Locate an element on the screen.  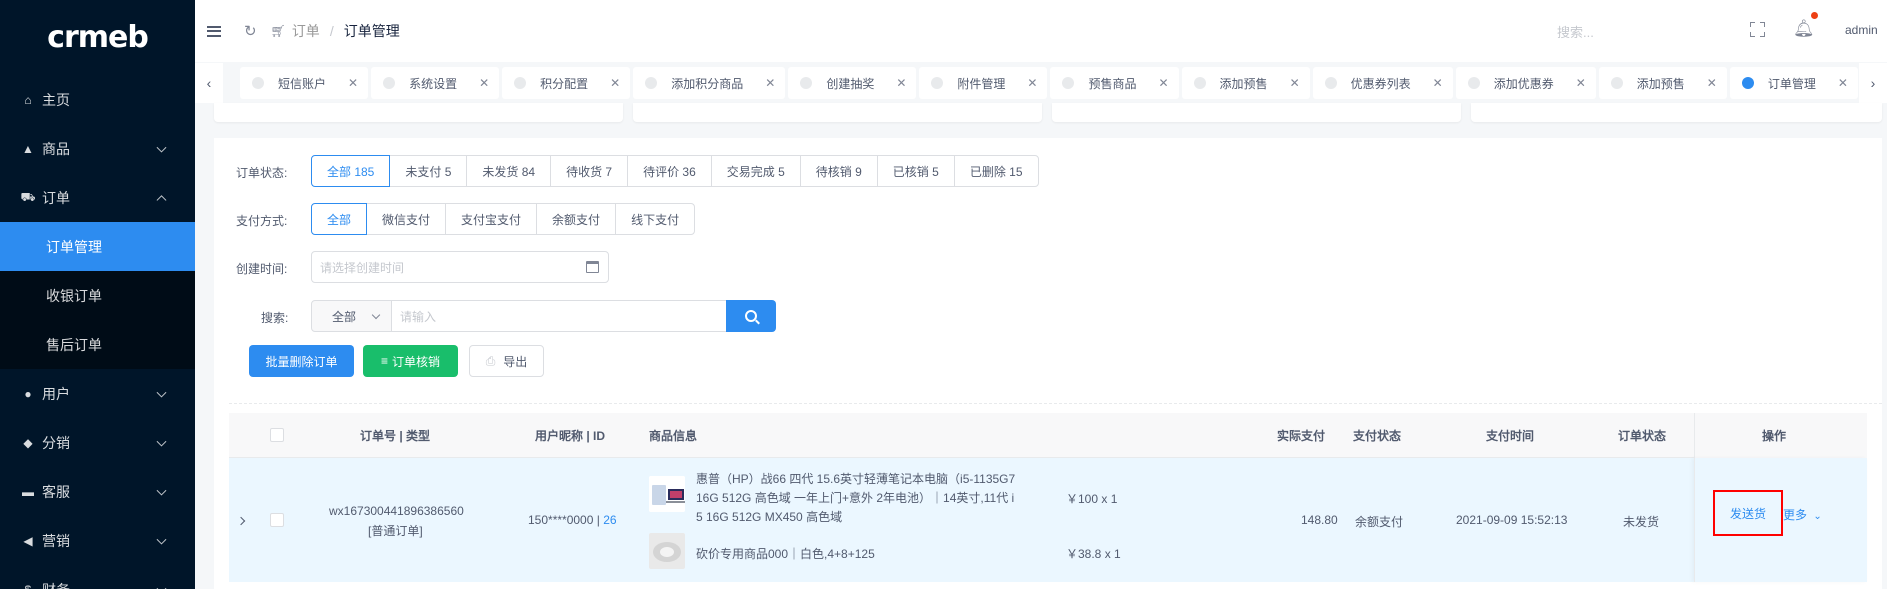
pay-option-all: 全部 is located at coordinates (339, 219).